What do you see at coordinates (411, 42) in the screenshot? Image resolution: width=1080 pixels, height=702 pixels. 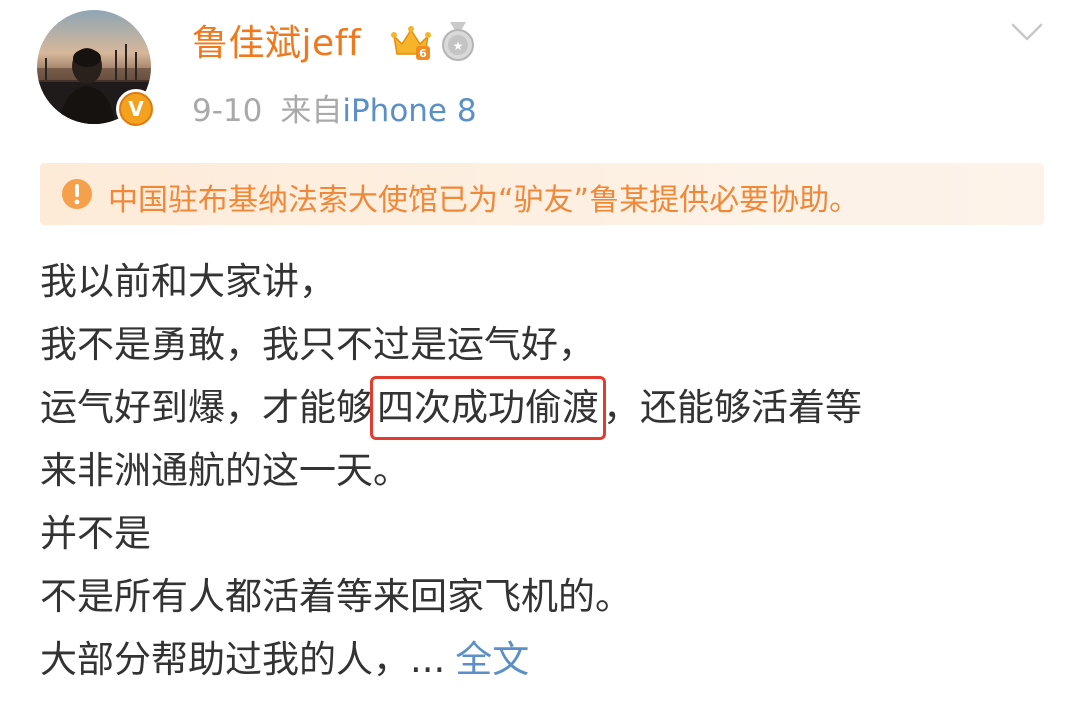 I see `vip-crown-icon: 6` at bounding box center [411, 42].